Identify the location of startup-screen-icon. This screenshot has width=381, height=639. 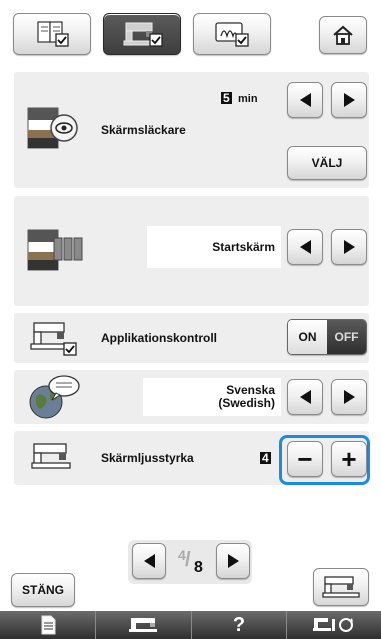
(55, 250).